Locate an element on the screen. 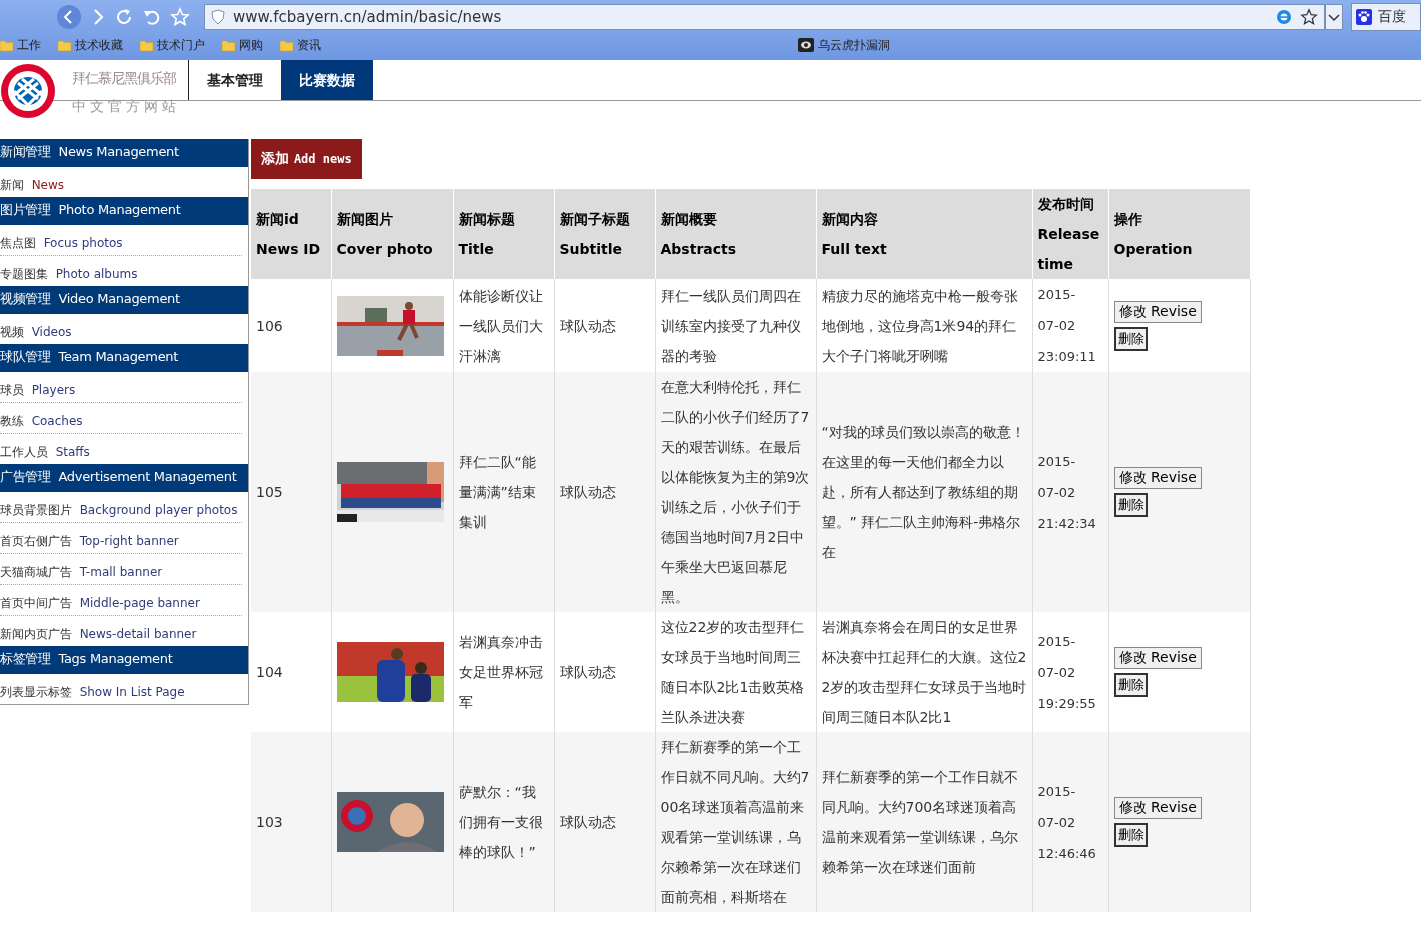 The image size is (1421, 927). sidebar-item: 教练 Coaches is located at coordinates (121, 418).